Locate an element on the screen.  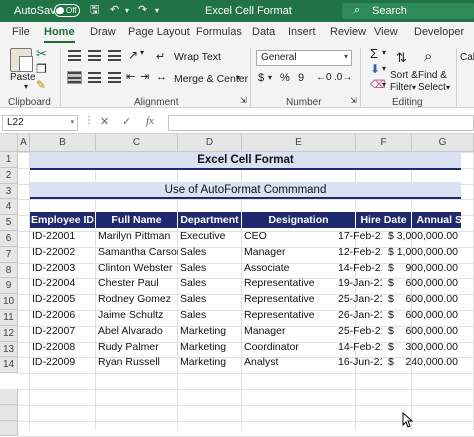
wrap-text-icon: ↵ is located at coordinates (160, 56).